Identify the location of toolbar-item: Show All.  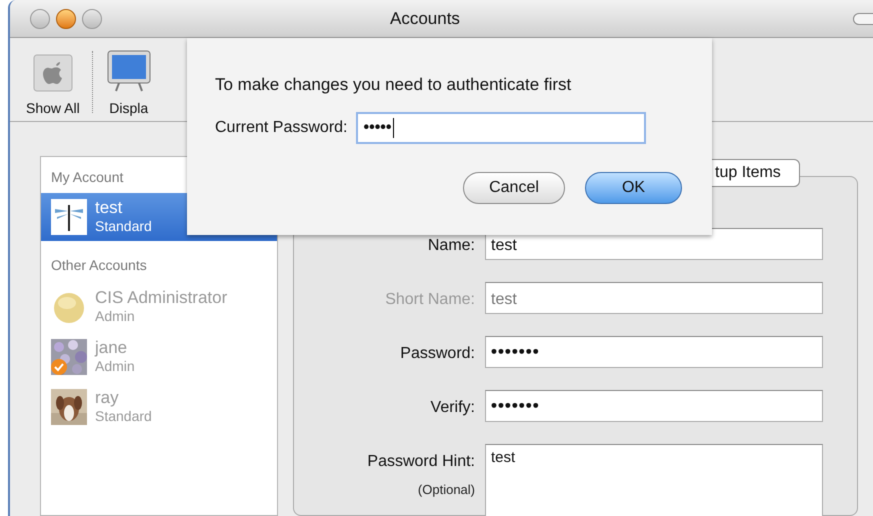
(53, 84).